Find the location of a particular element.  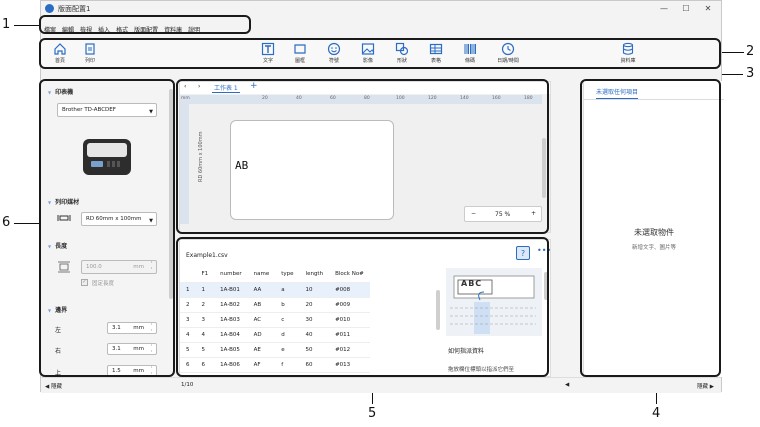

close-button: ✕ is located at coordinates (708, 9).